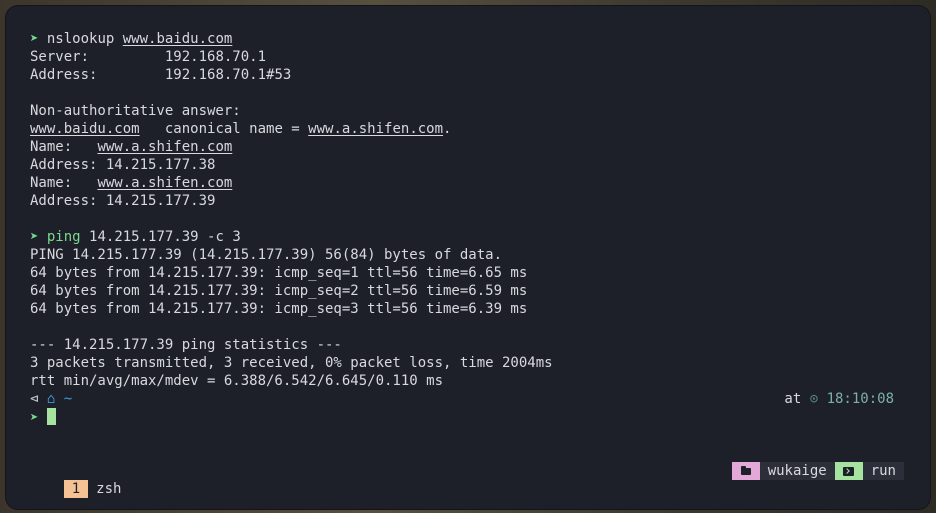  Describe the element at coordinates (148, 57) in the screenshot. I see `output-line-server: Server: 192.168.70.1` at that location.